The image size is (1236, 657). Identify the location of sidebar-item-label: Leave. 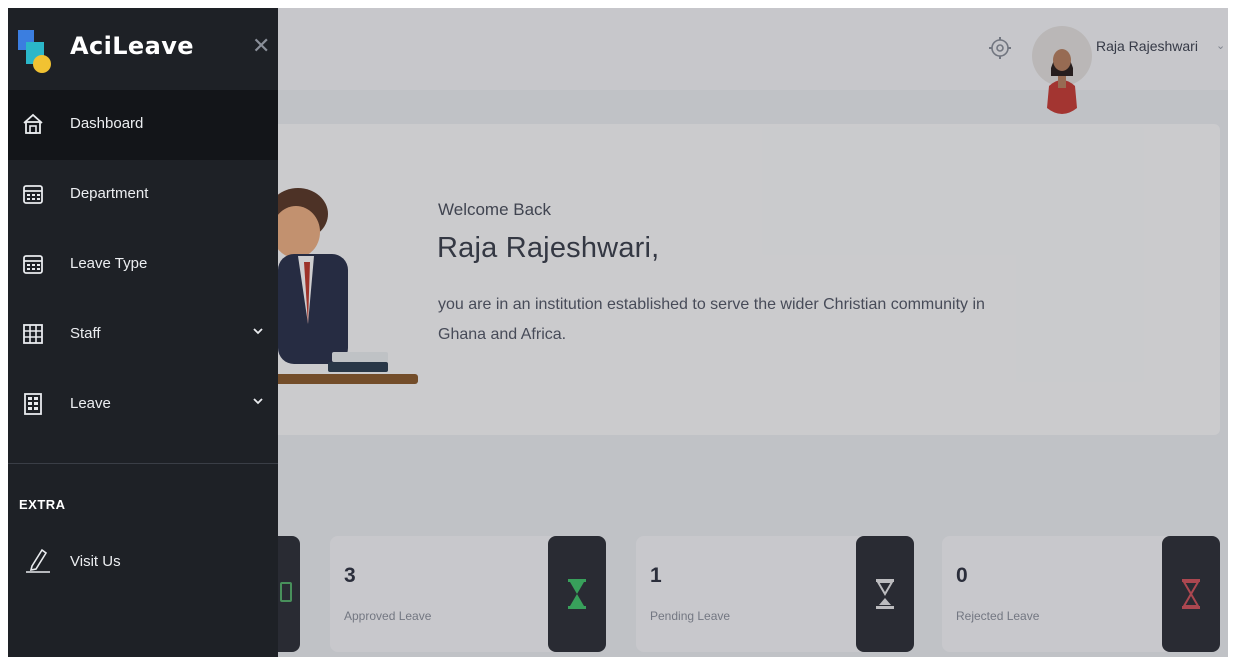
(90, 403).